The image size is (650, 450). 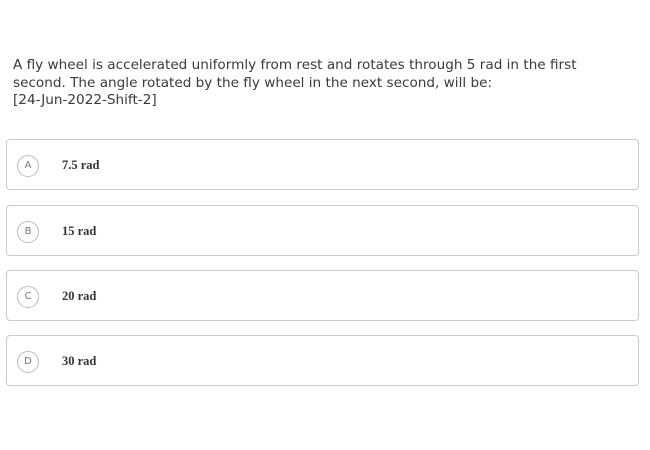 What do you see at coordinates (79, 361) in the screenshot?
I see `option-text: 30 rad` at bounding box center [79, 361].